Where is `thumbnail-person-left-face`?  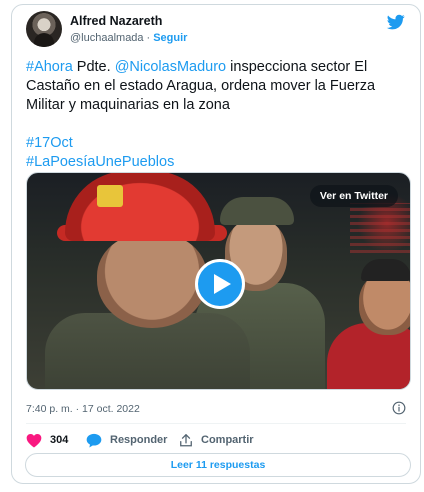 thumbnail-person-left-face is located at coordinates (152, 280).